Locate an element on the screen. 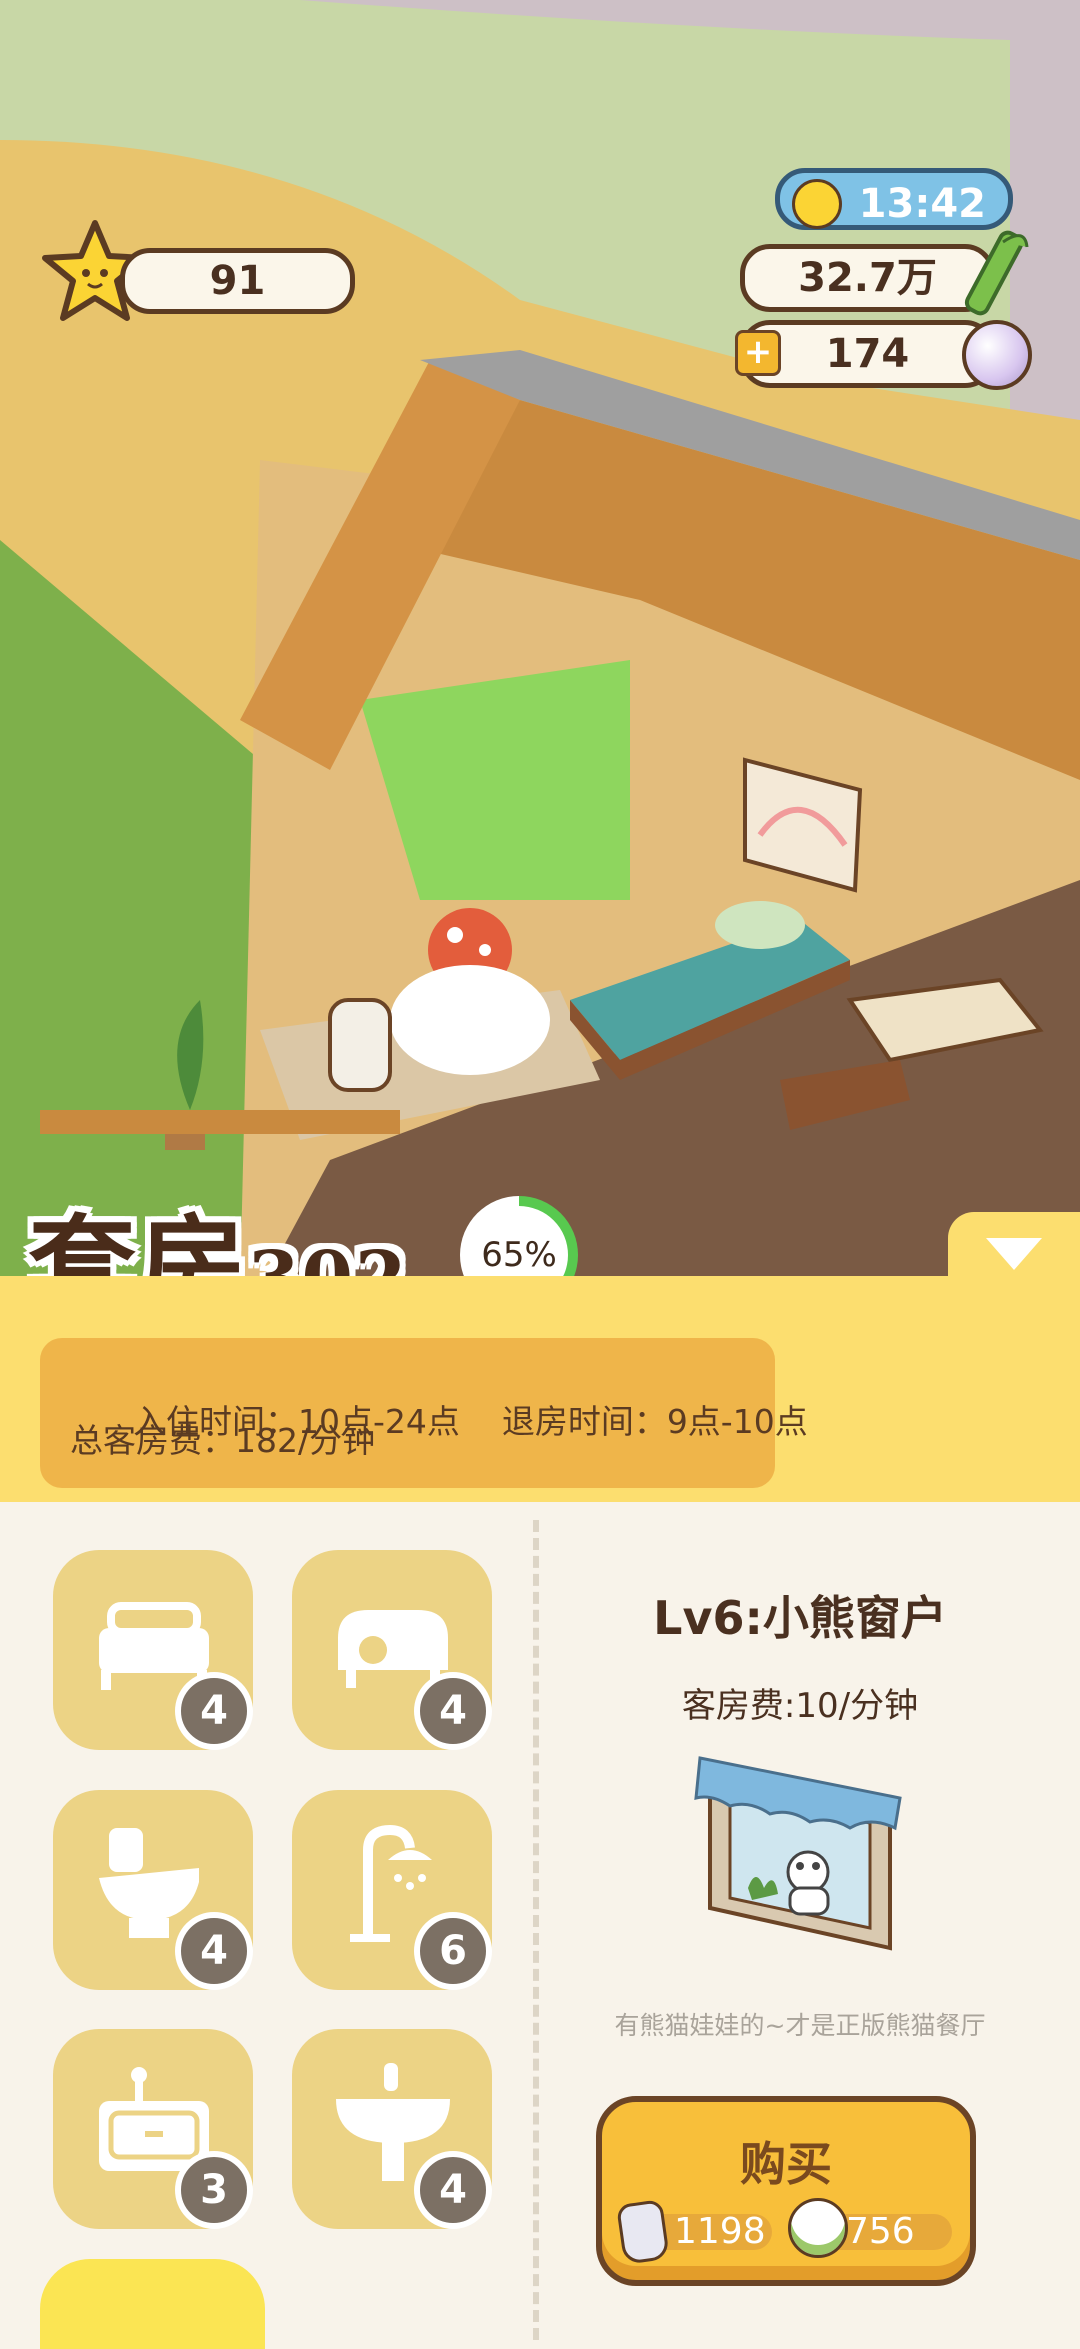 The width and height of the screenshot is (1080, 2349). total-fee: 总客房费：182/分钟 is located at coordinates (223, 1440).